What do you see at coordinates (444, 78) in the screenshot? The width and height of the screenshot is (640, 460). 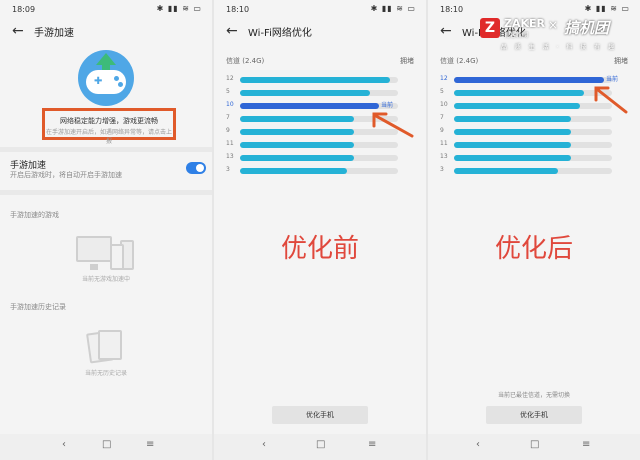 I see `channel-number: 12` at bounding box center [444, 78].